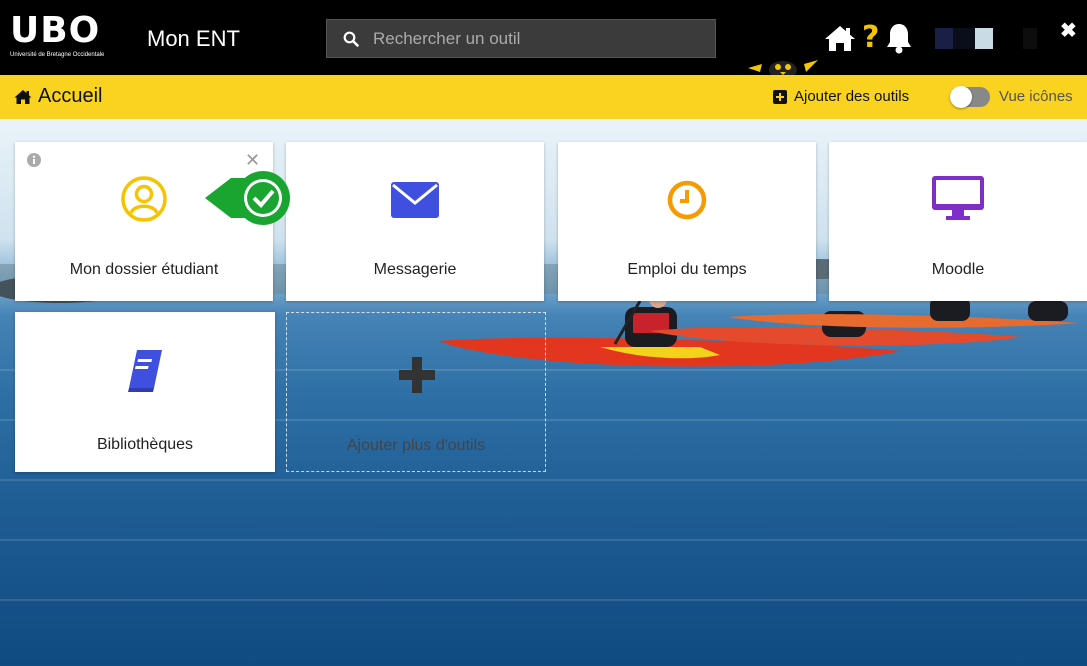  I want to click on add-more-tools-label: Ajouter plus d'outils, so click(416, 445).